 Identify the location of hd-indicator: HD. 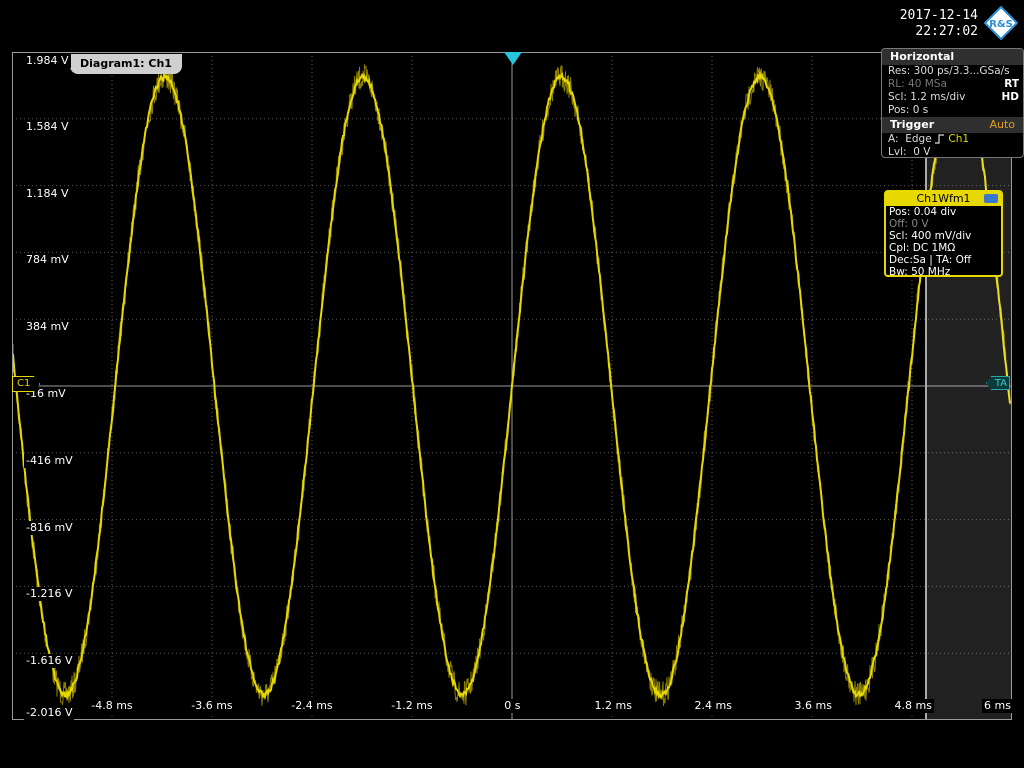
(1010, 97).